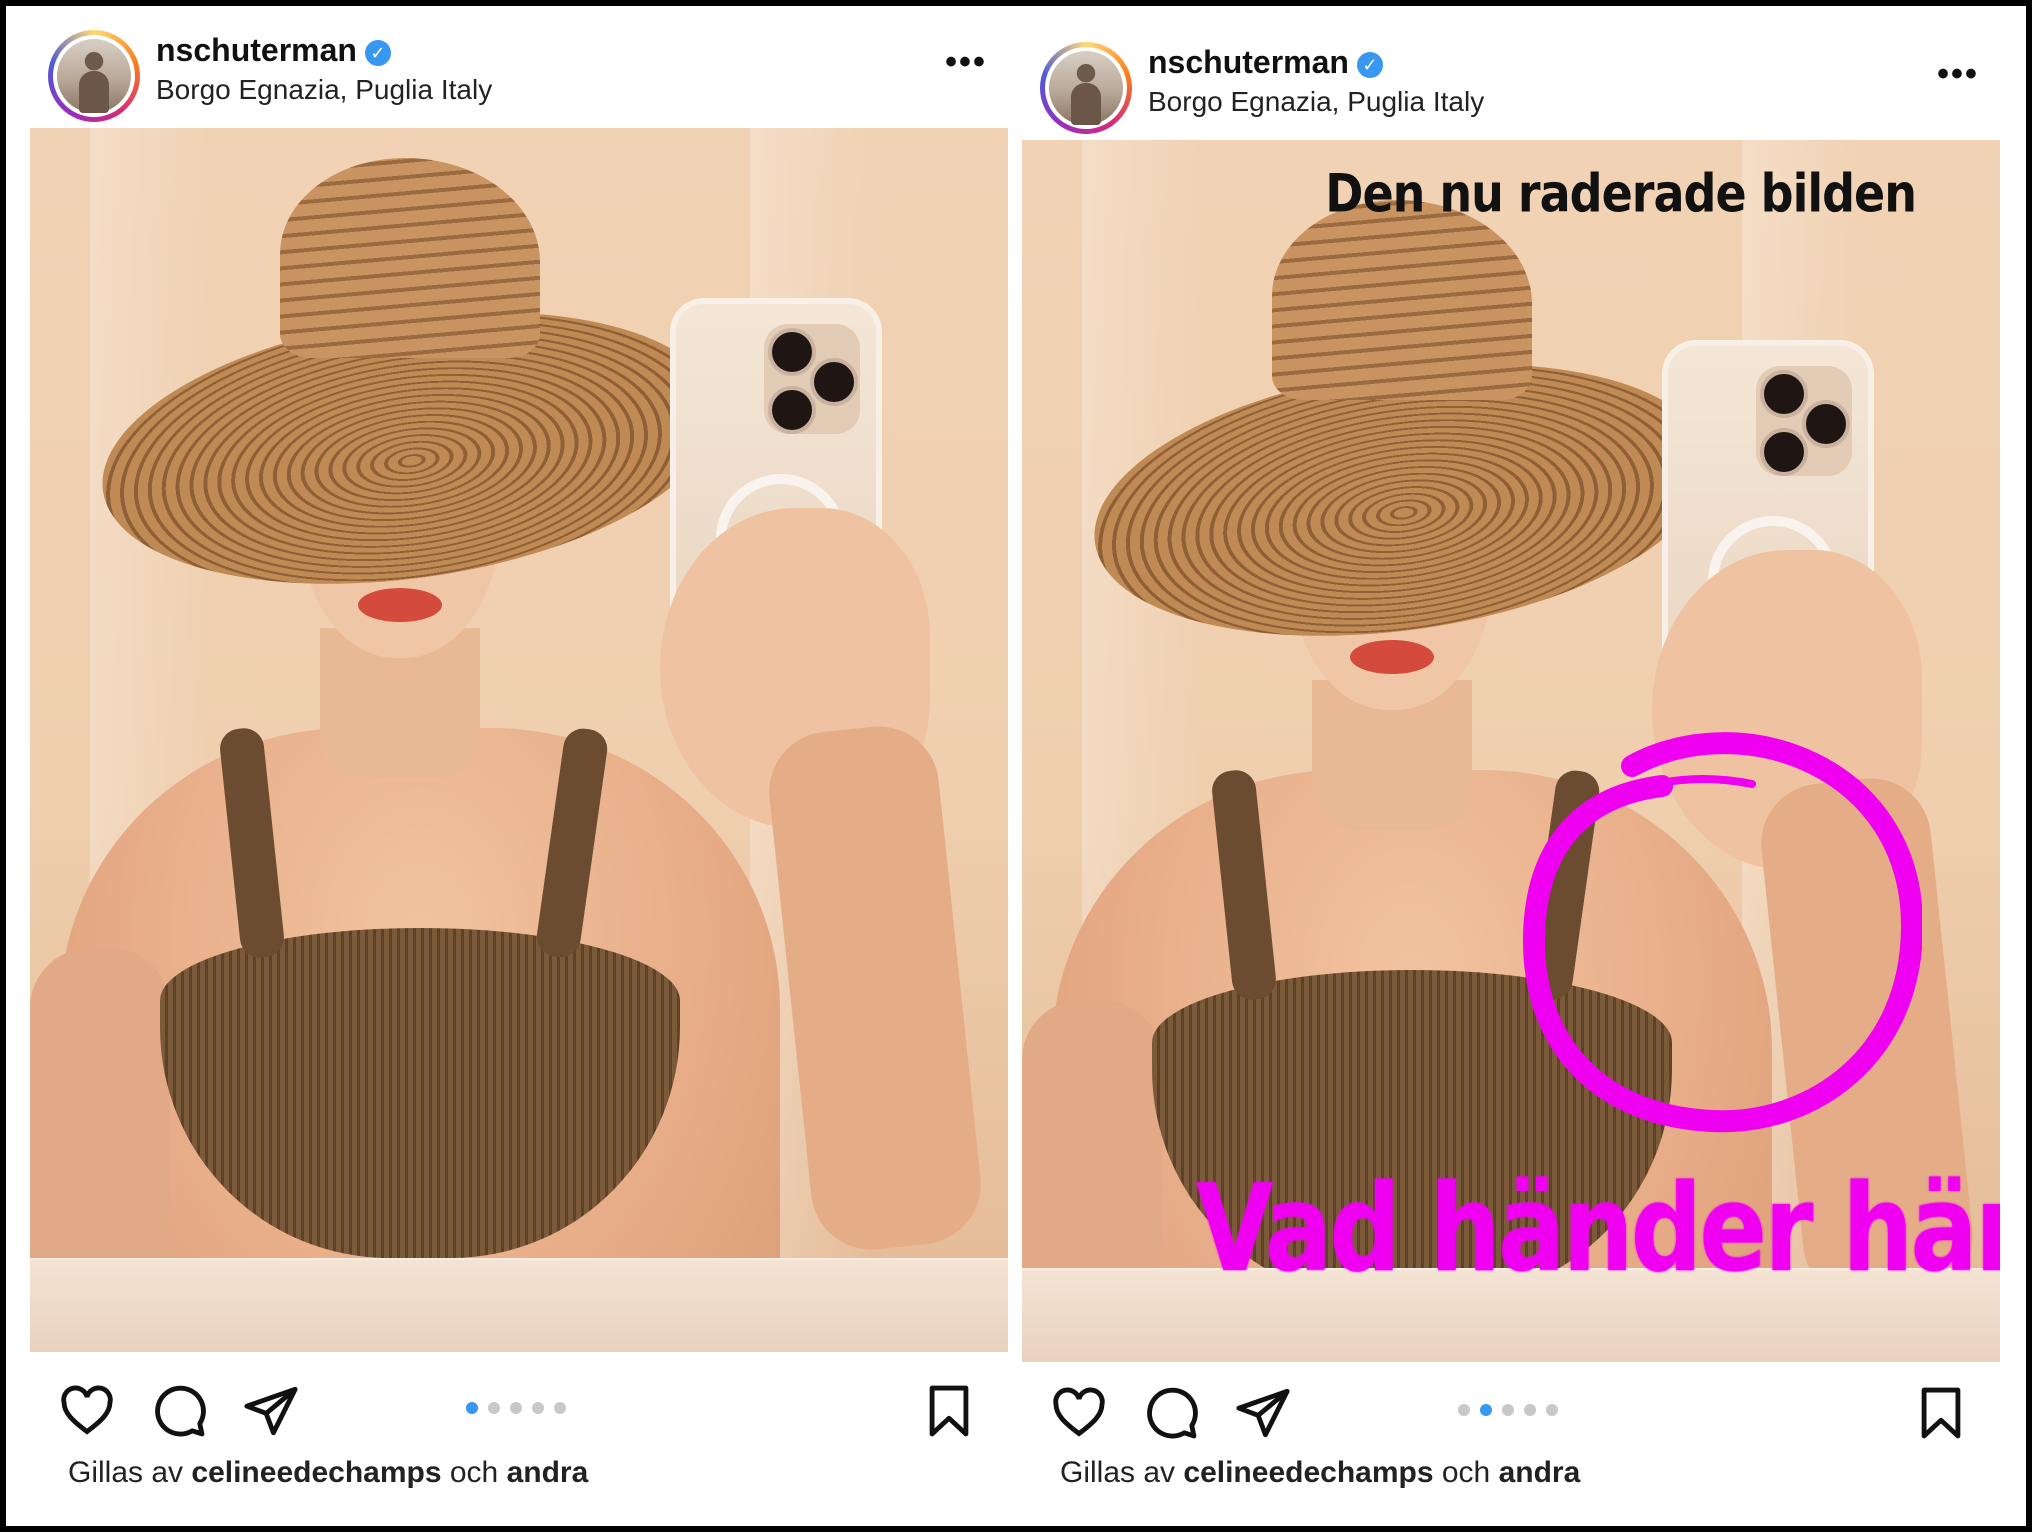  What do you see at coordinates (1722, 932) in the screenshot?
I see `annotation-circle` at bounding box center [1722, 932].